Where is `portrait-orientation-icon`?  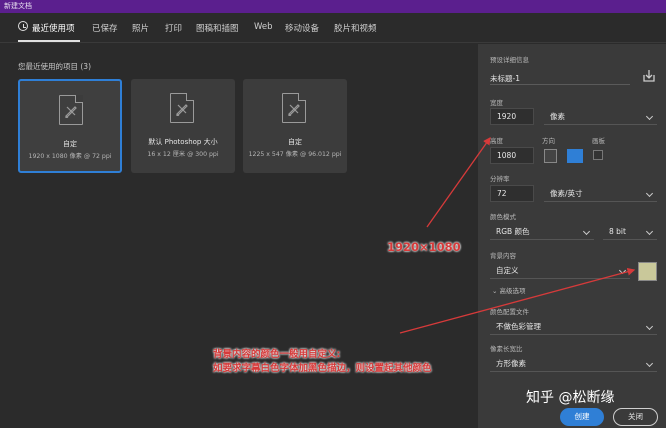 portrait-orientation-icon is located at coordinates (550, 156).